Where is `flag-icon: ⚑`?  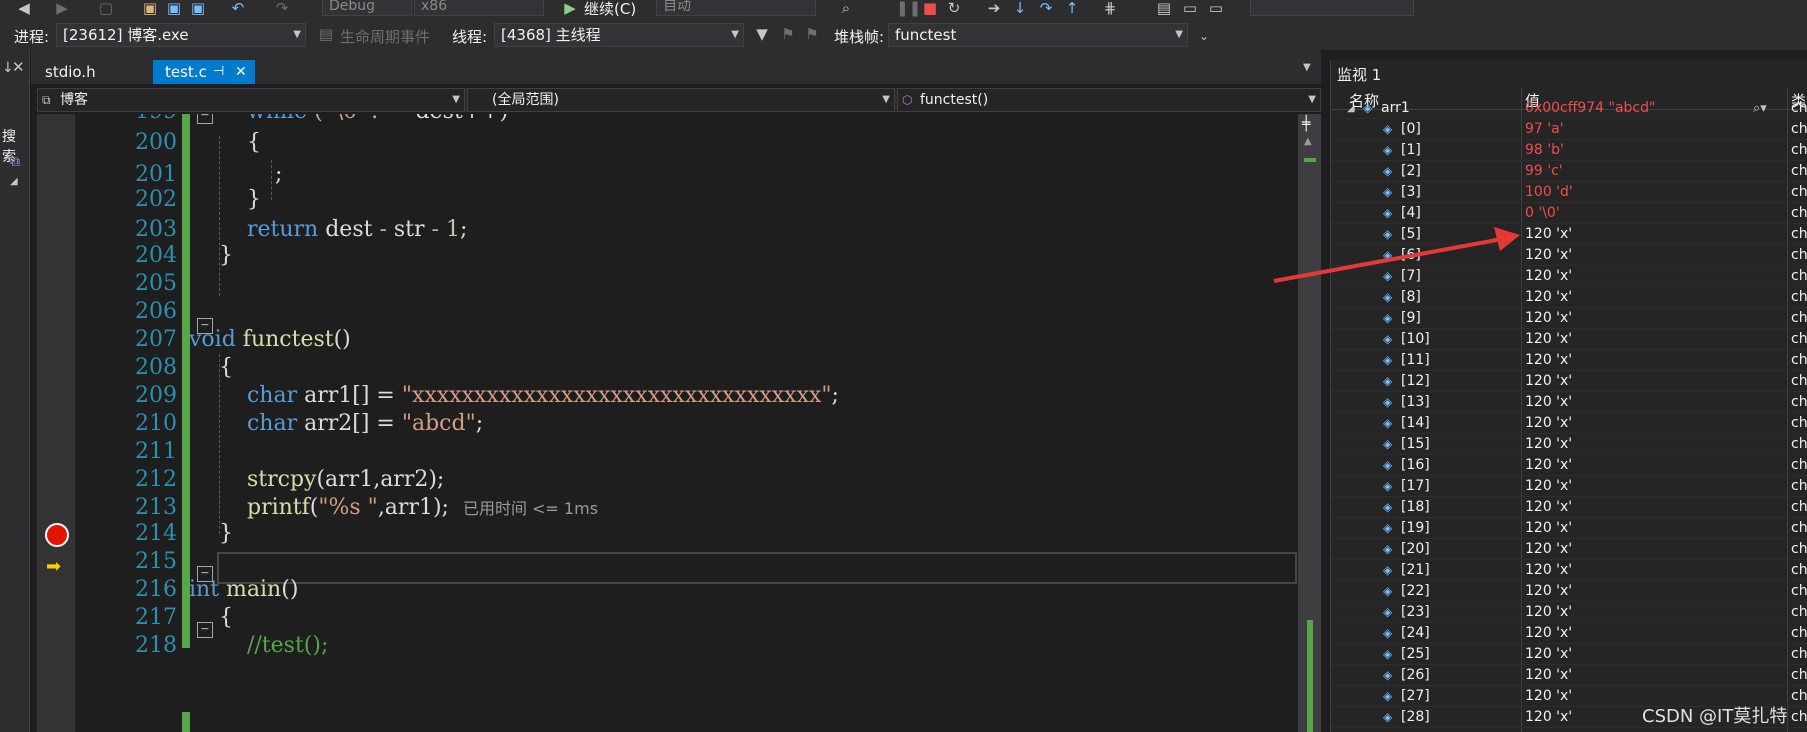
flag-icon: ⚑ is located at coordinates (788, 35).